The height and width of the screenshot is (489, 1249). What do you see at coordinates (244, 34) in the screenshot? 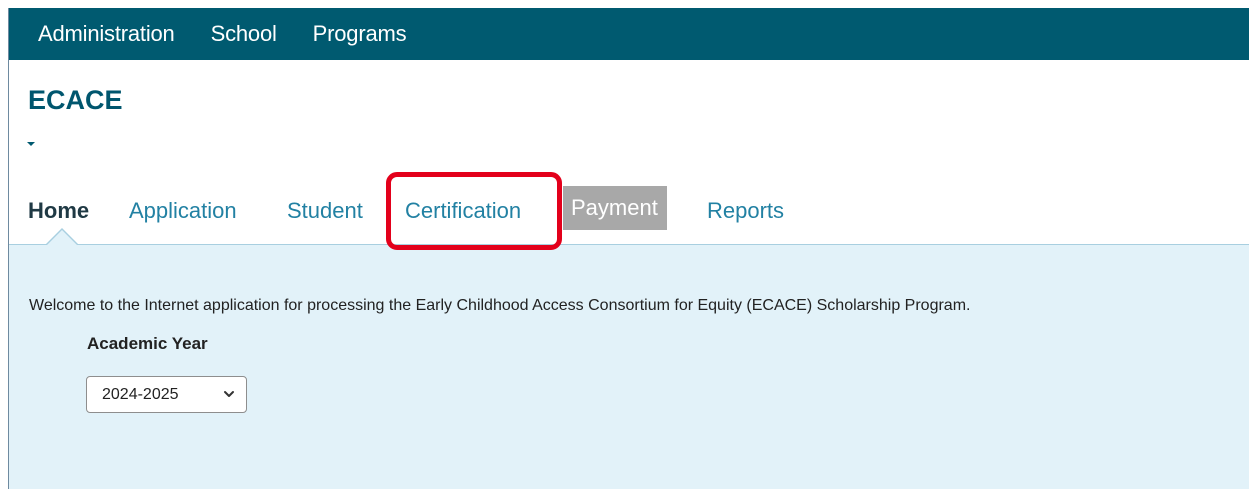
I see `nav-school: School` at bounding box center [244, 34].